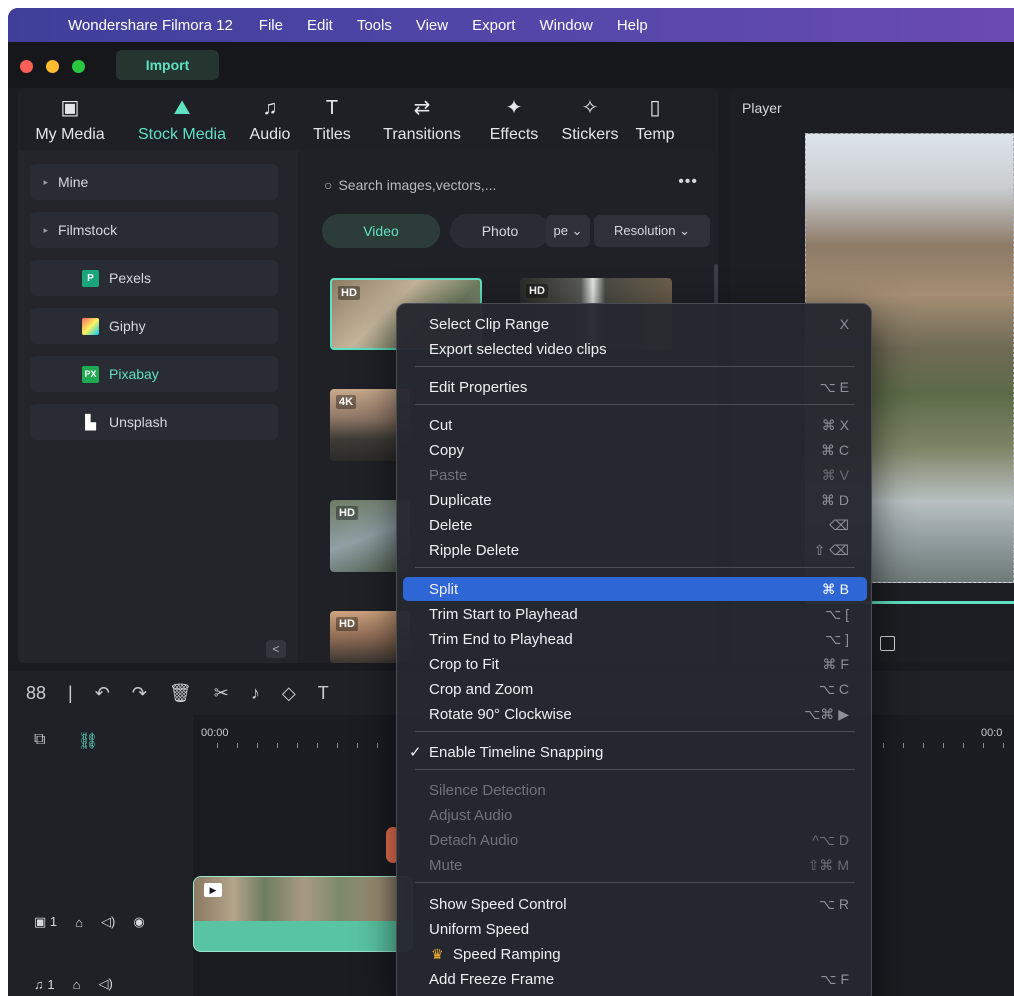 The width and height of the screenshot is (1014, 996). What do you see at coordinates (88, 230) in the screenshot?
I see `sidebar-item-label: Filmstock` at bounding box center [88, 230].